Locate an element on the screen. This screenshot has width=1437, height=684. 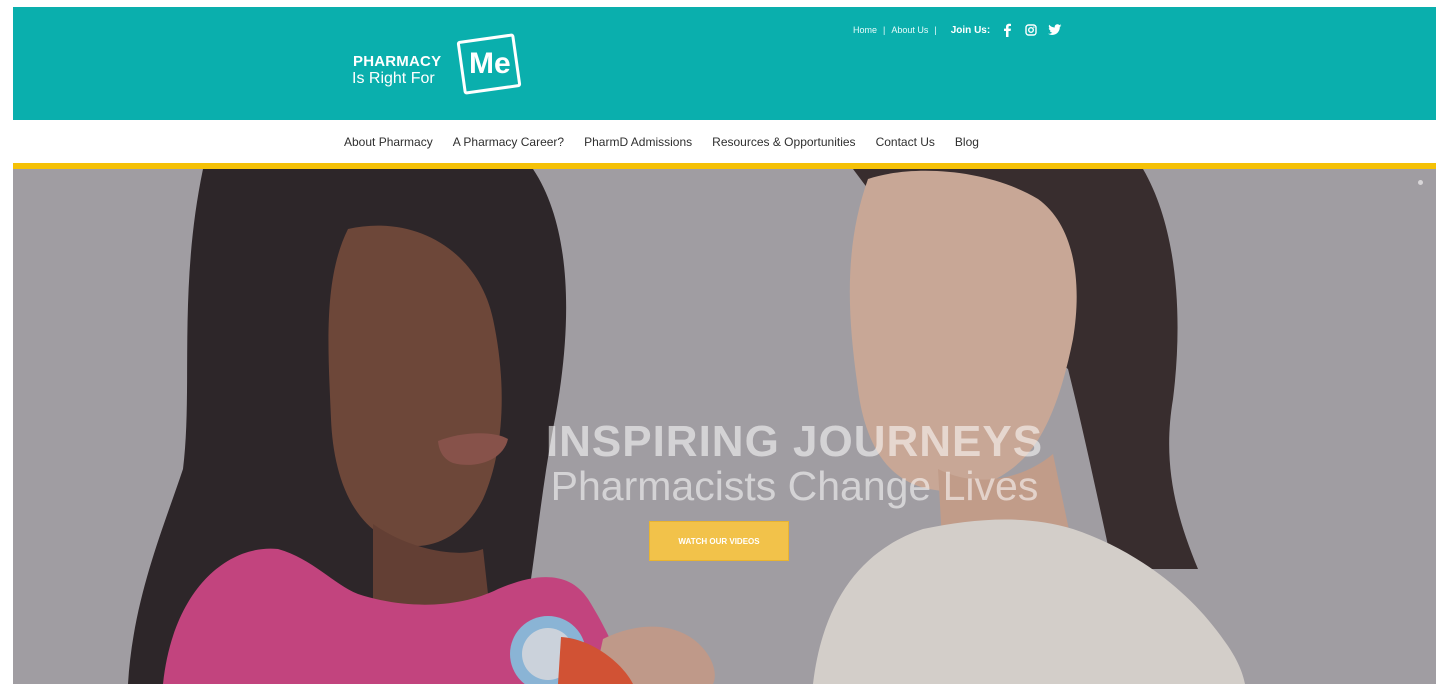
hero-subtitle: Pharmacists Change Lives is located at coordinates (794, 486).